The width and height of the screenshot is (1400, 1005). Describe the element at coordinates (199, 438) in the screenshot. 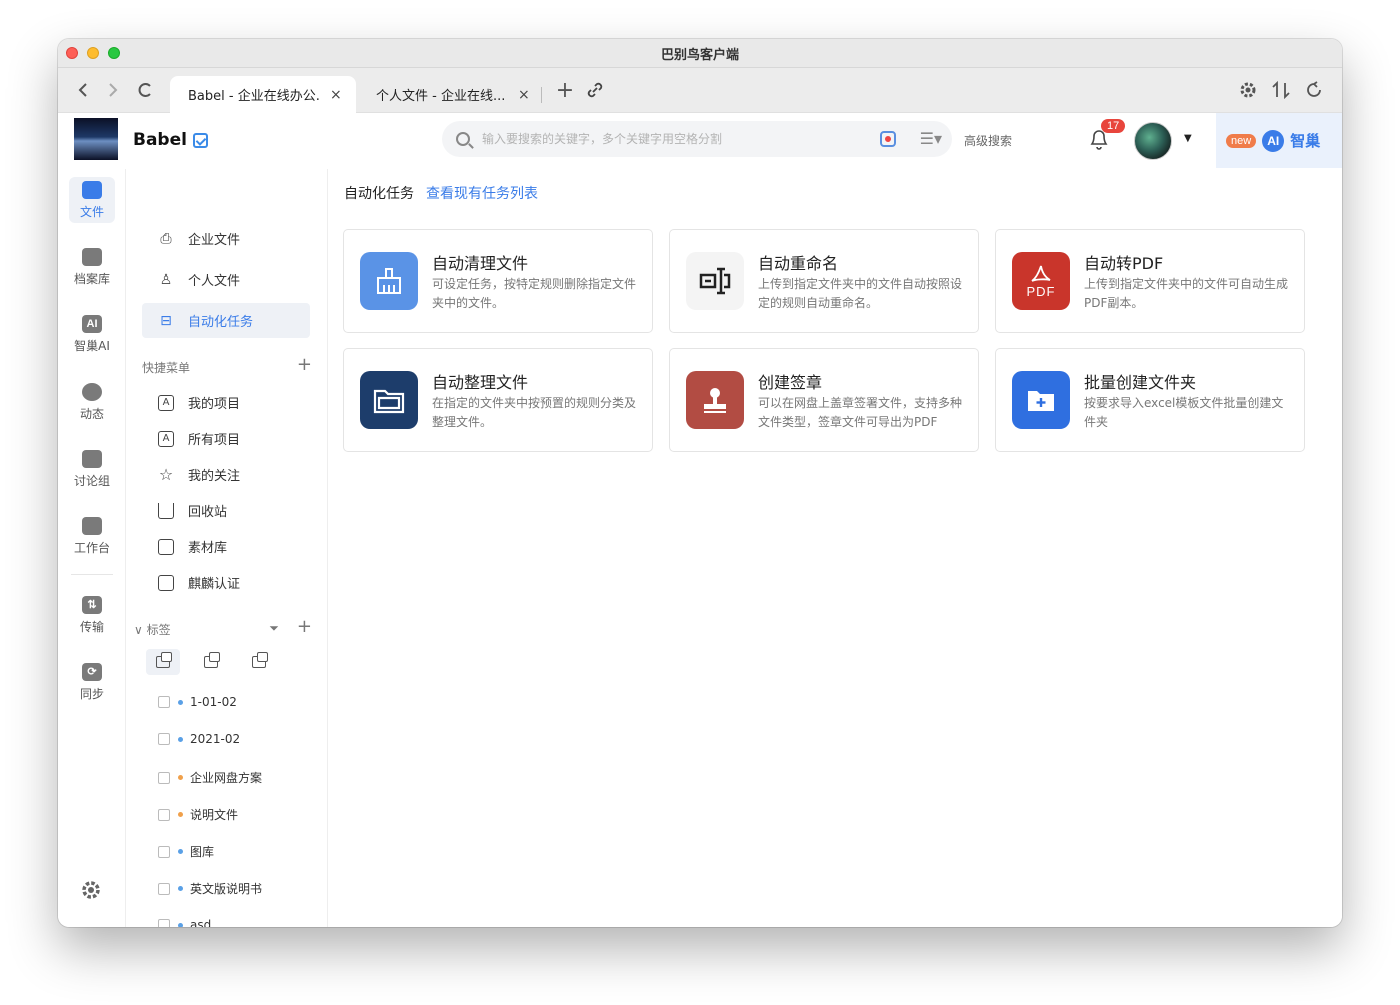

I see `quick-menu-item: A 所有项目` at that location.